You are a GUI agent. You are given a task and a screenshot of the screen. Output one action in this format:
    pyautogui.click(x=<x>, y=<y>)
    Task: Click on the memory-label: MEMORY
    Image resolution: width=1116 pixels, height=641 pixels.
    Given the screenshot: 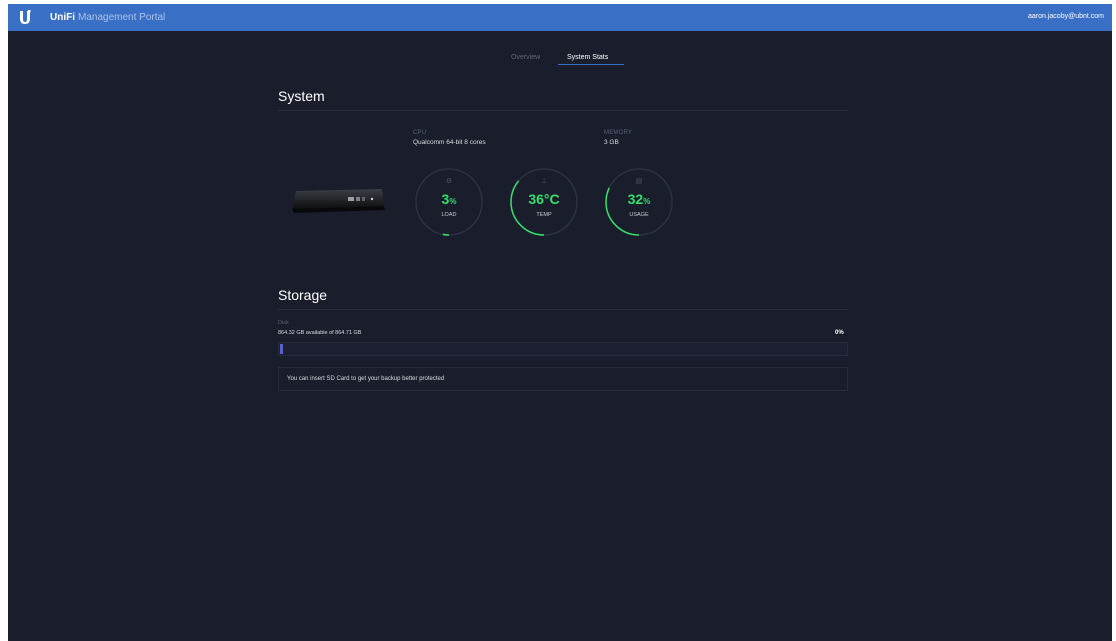 What is the action you would take?
    pyautogui.click(x=618, y=133)
    